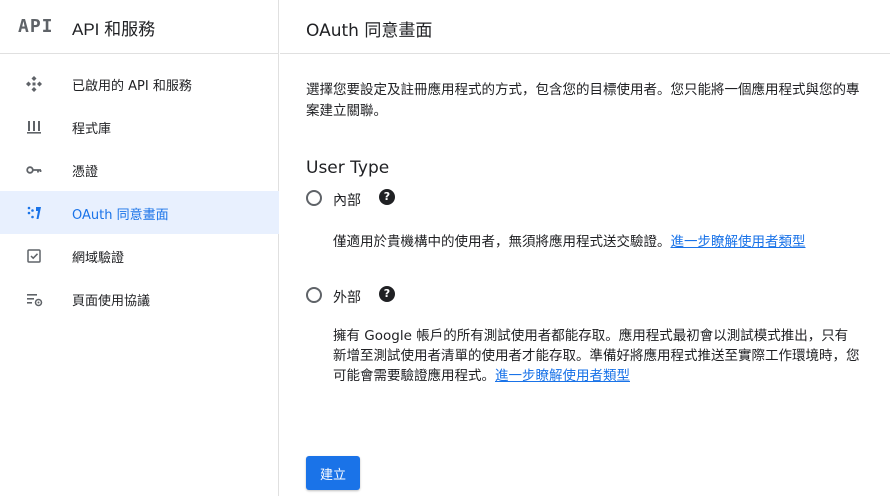 The height and width of the screenshot is (496, 890). What do you see at coordinates (333, 473) in the screenshot?
I see `create-button: 建立` at bounding box center [333, 473].